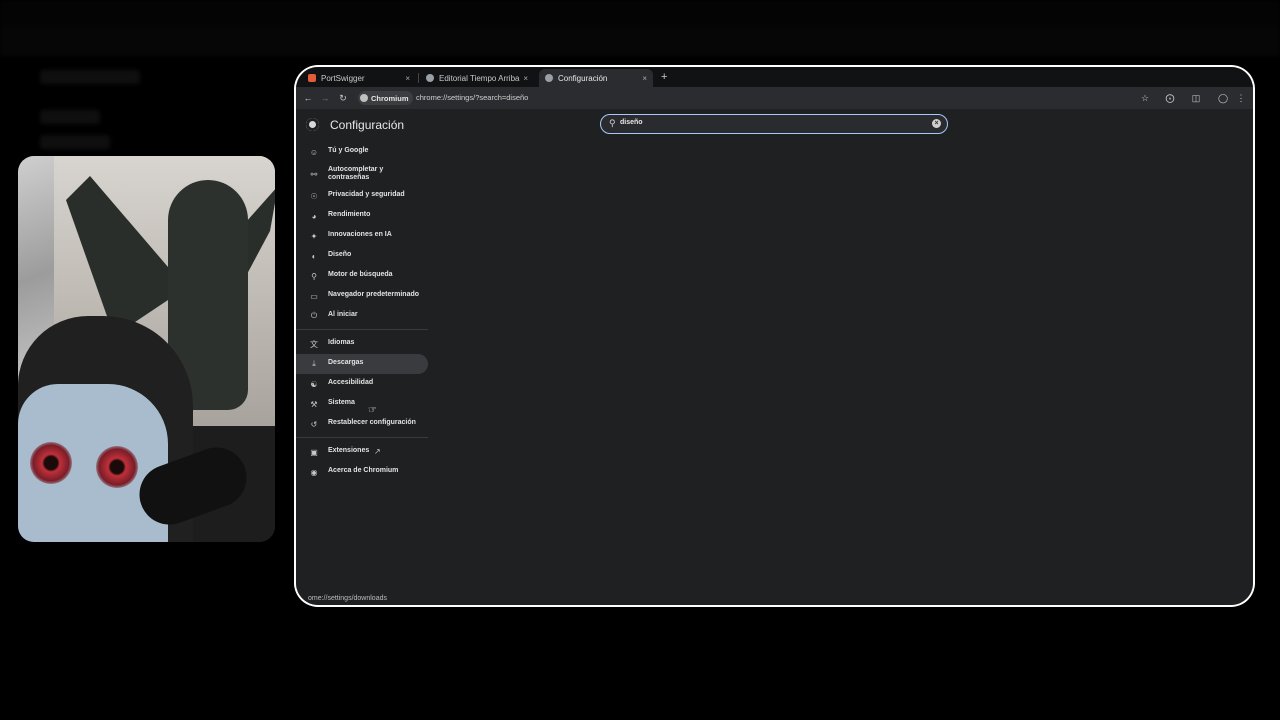 Image resolution: width=1280 pixels, height=720 pixels. Describe the element at coordinates (348, 150) in the screenshot. I see `sidebar-item-label: Tú y Google` at that location.